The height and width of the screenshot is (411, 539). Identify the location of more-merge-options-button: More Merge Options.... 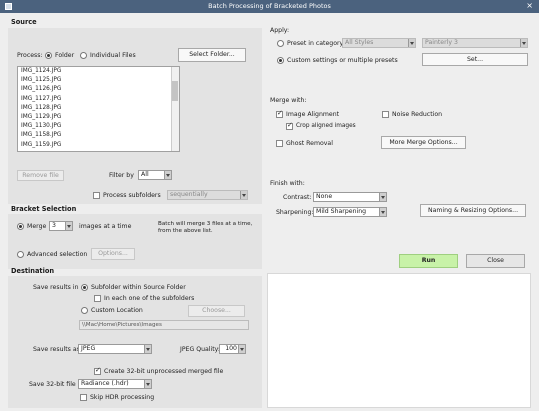
(423, 142).